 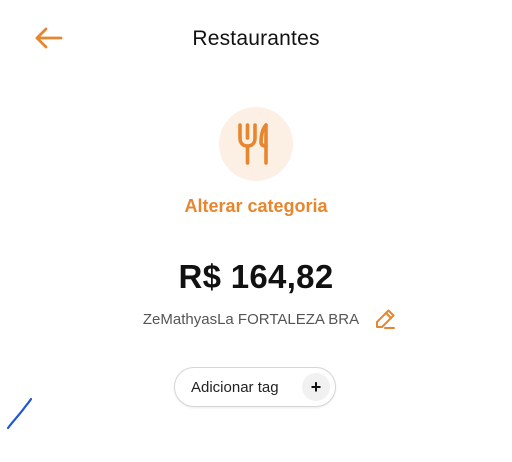 What do you see at coordinates (251, 319) in the screenshot?
I see `merchant-name: ZeMathyasLa FORTALEZA BRA` at bounding box center [251, 319].